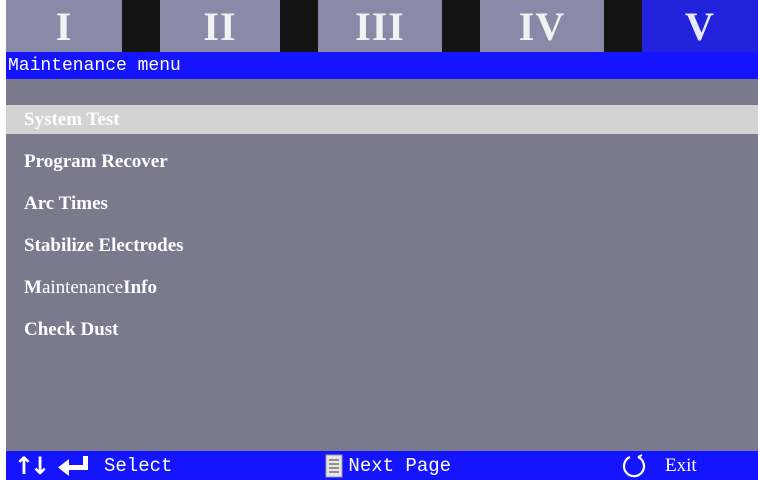  I want to click on menu-item-stabilize-electrodes: Stabilize Electrodes, so click(382, 245).